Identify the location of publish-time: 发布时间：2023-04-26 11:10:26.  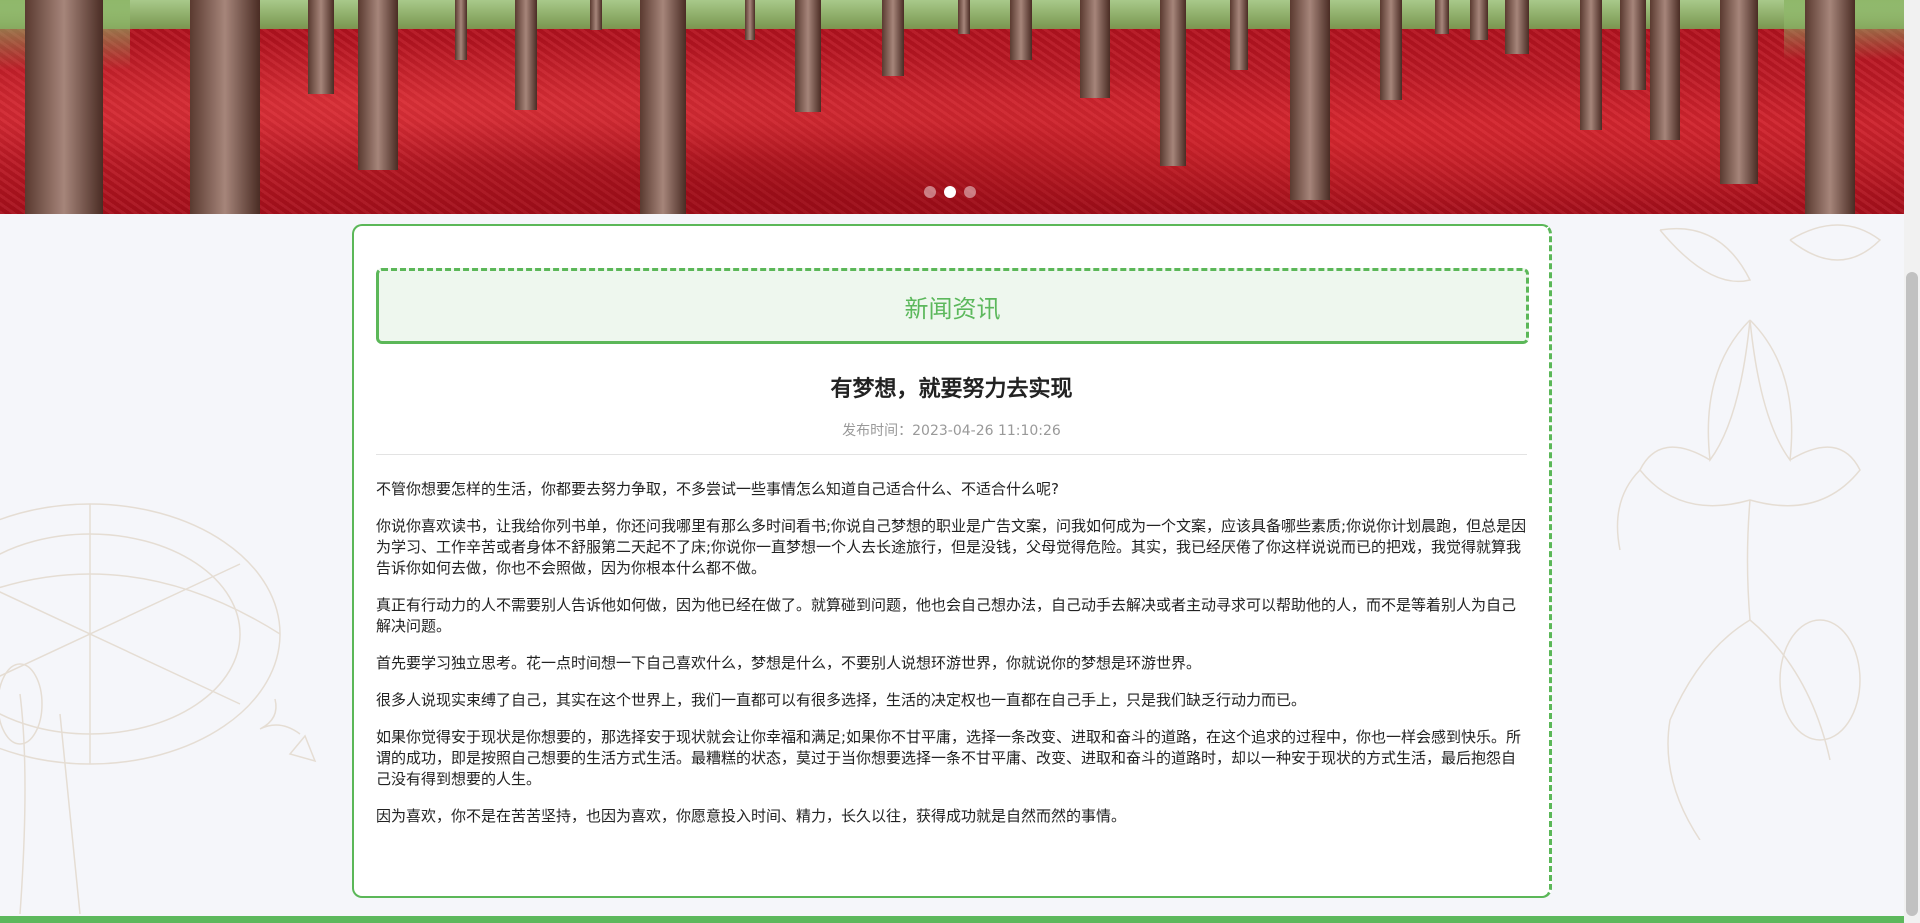
(951, 430).